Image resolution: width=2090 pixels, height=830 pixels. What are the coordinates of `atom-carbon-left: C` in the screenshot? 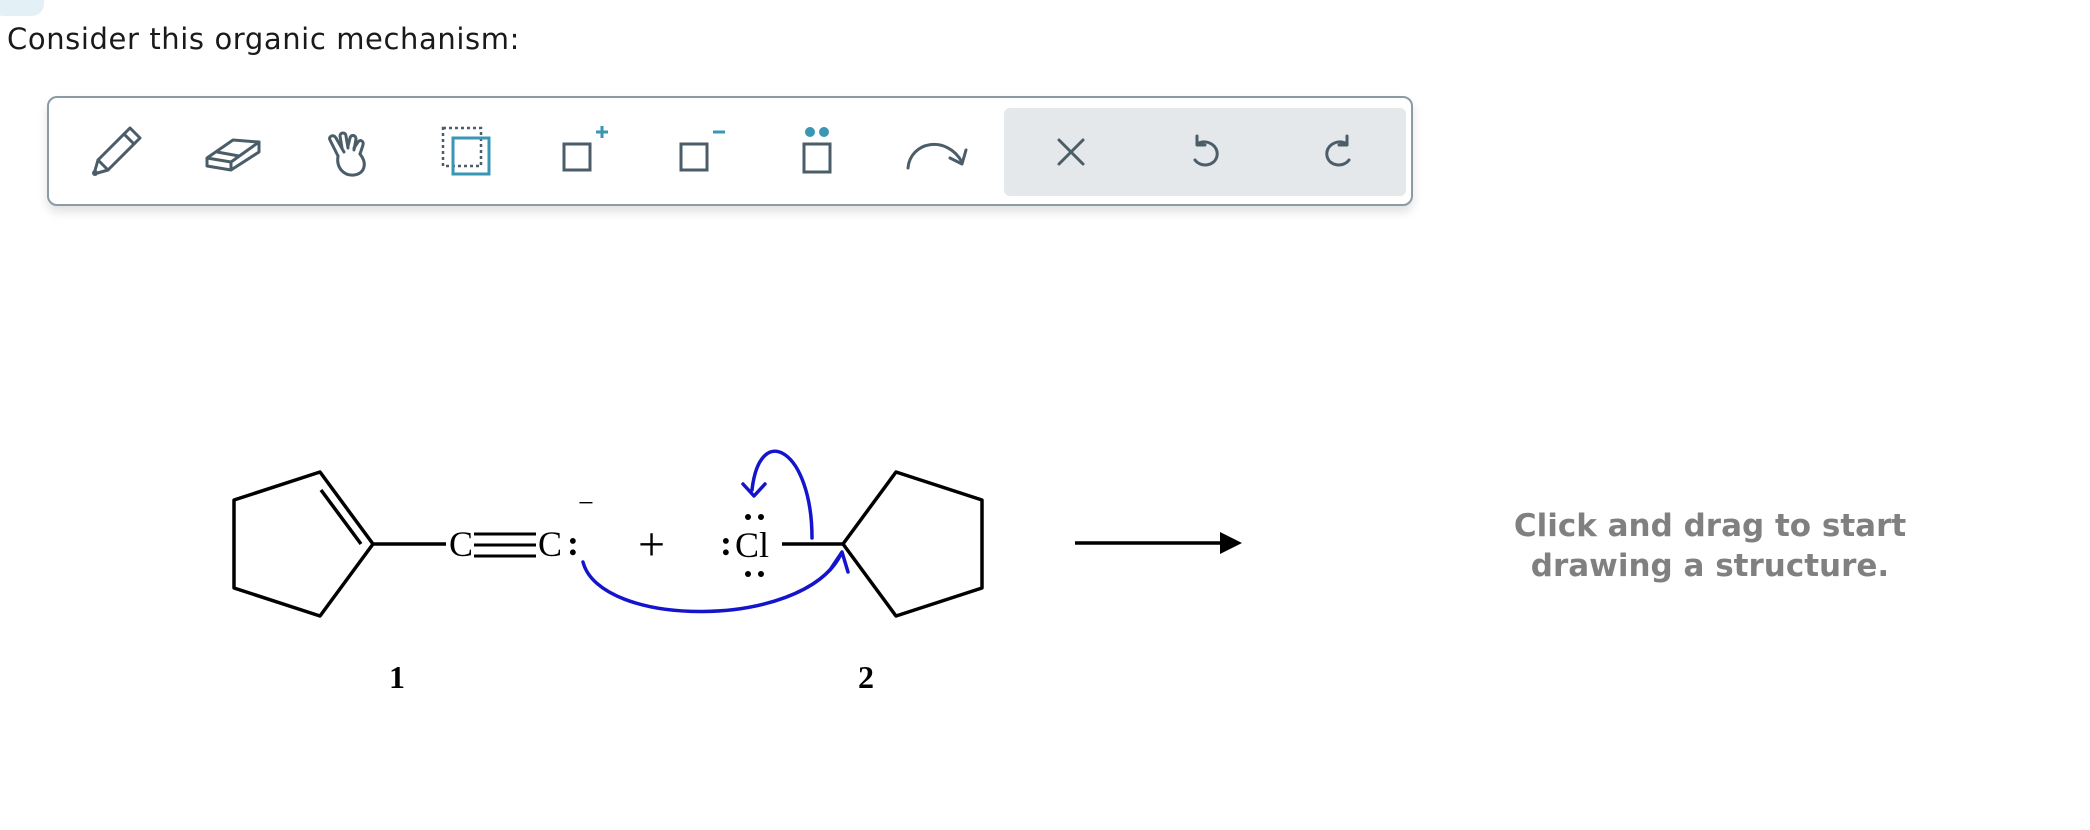 It's located at (461, 544).